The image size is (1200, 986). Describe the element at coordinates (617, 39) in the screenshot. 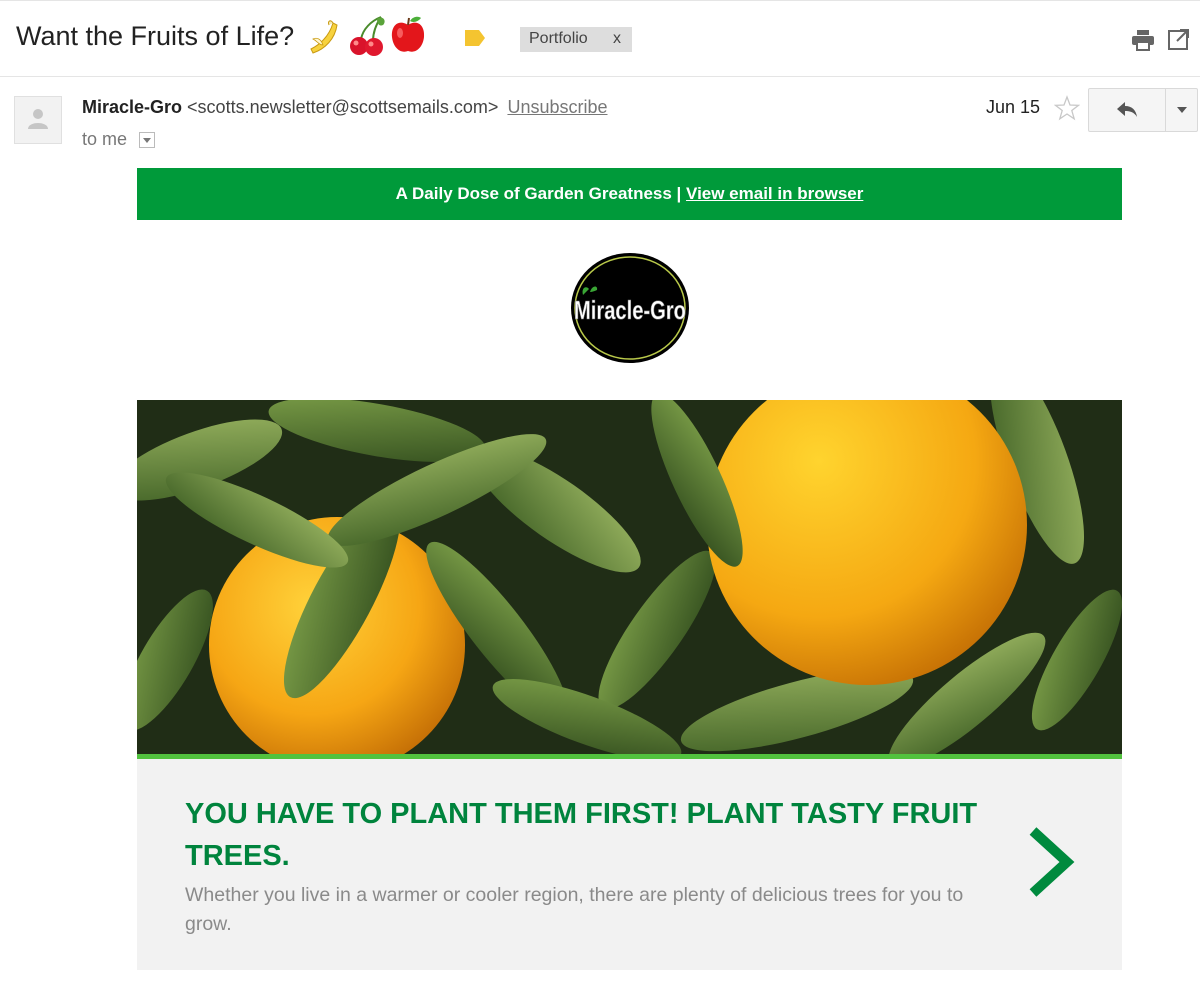

I see `remove-label-button: x` at that location.